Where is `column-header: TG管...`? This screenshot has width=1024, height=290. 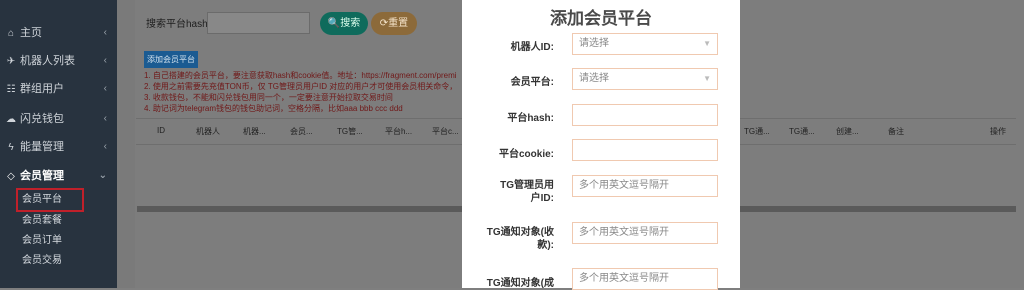
column-header: TG管... is located at coordinates (350, 131).